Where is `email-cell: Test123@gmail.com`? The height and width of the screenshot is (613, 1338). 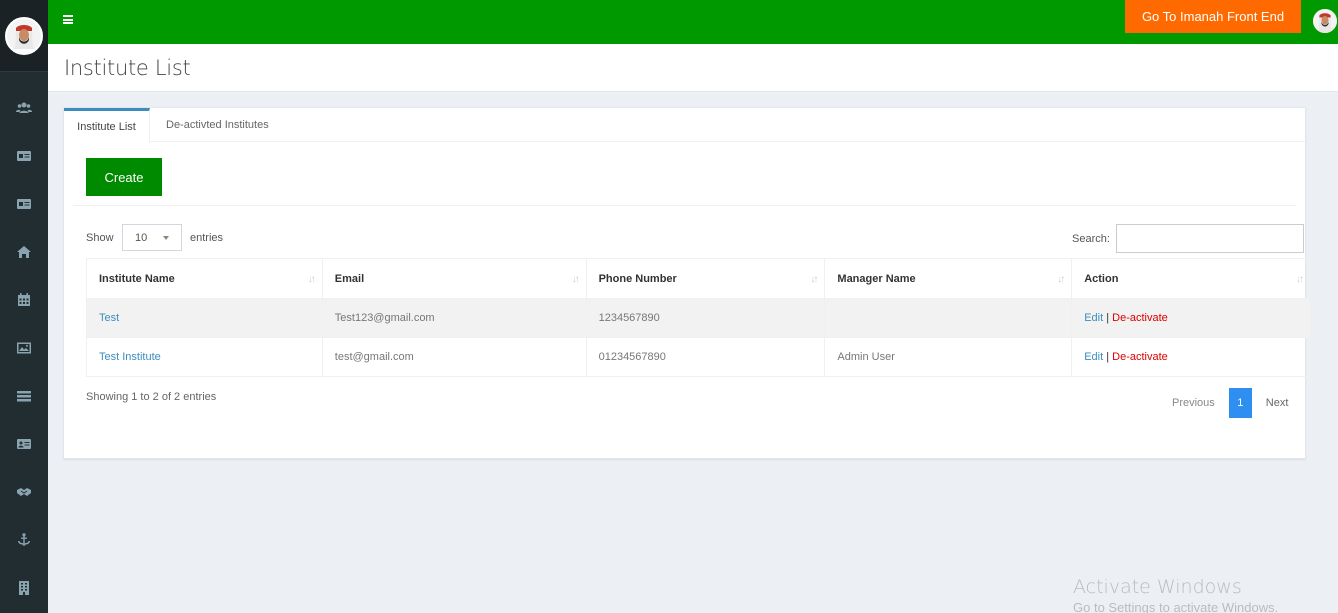
email-cell: Test123@gmail.com is located at coordinates (454, 318).